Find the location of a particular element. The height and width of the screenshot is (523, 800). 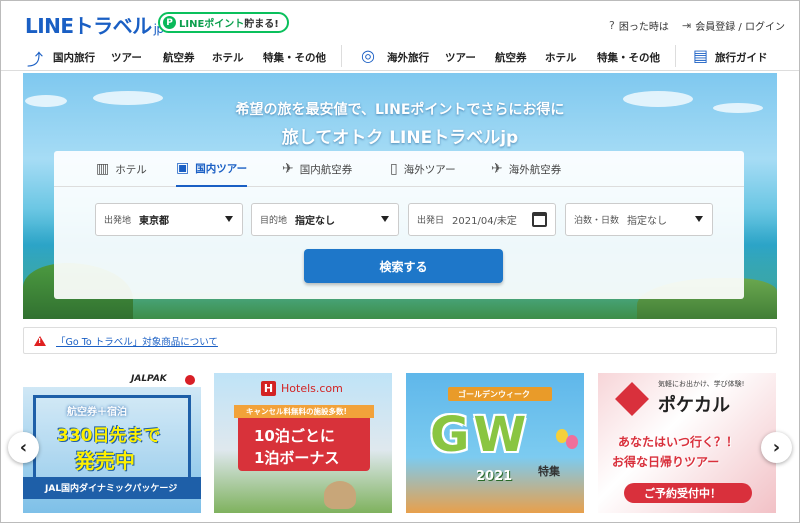

suitcase-icon: ▣ is located at coordinates (183, 168).